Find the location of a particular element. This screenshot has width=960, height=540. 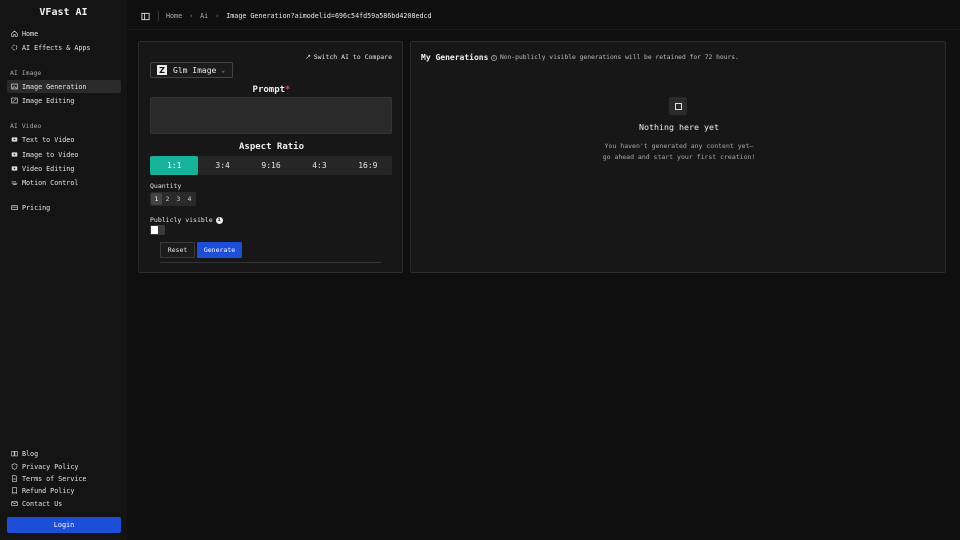

generate-button: Generate is located at coordinates (219, 250).